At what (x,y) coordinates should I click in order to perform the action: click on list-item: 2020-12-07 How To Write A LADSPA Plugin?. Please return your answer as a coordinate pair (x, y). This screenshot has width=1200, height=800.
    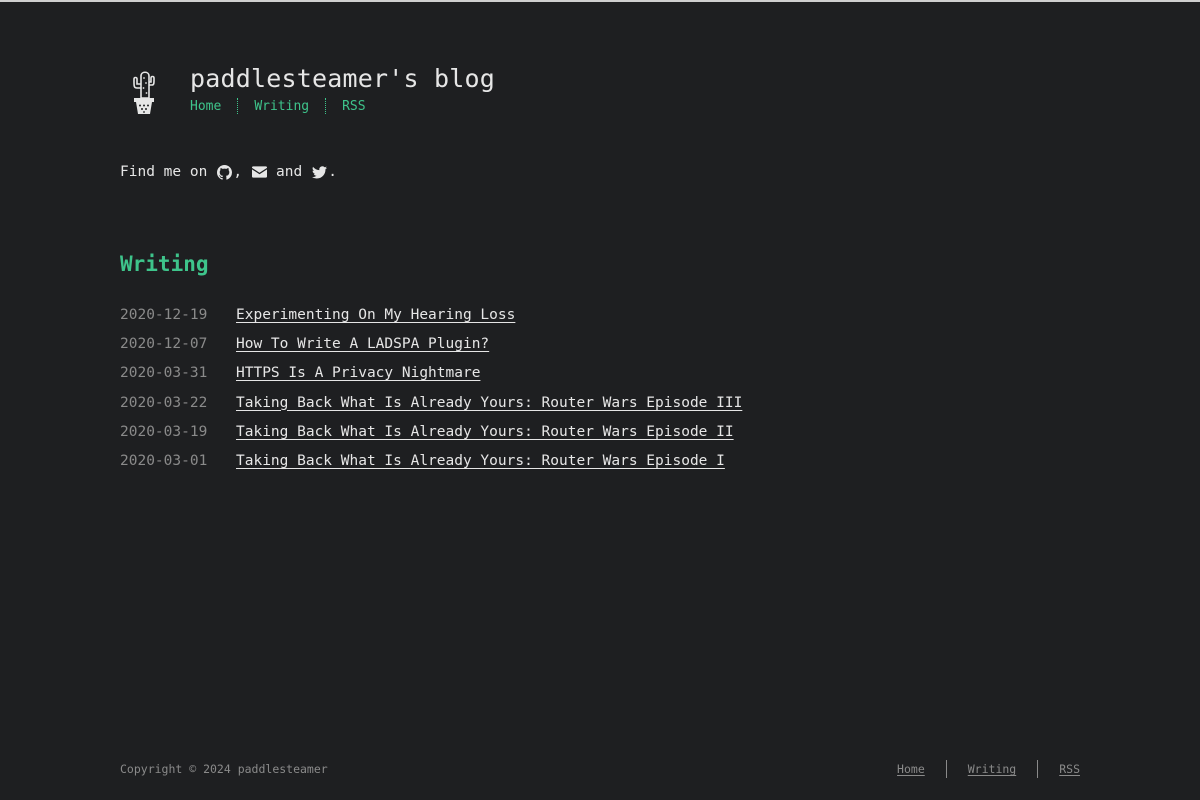
    Looking at the image, I should click on (431, 343).